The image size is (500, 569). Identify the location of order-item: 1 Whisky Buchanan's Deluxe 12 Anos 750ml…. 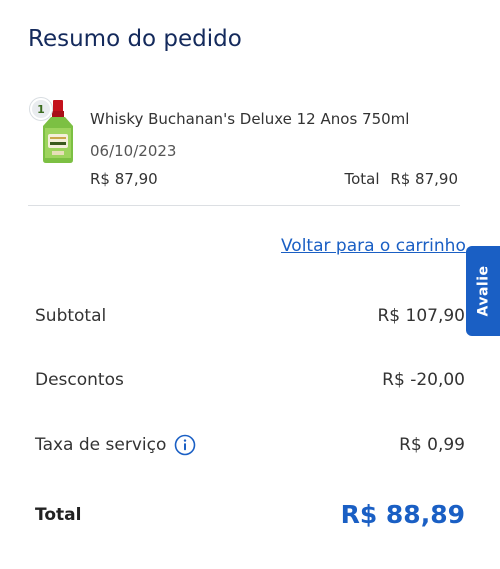
(244, 144).